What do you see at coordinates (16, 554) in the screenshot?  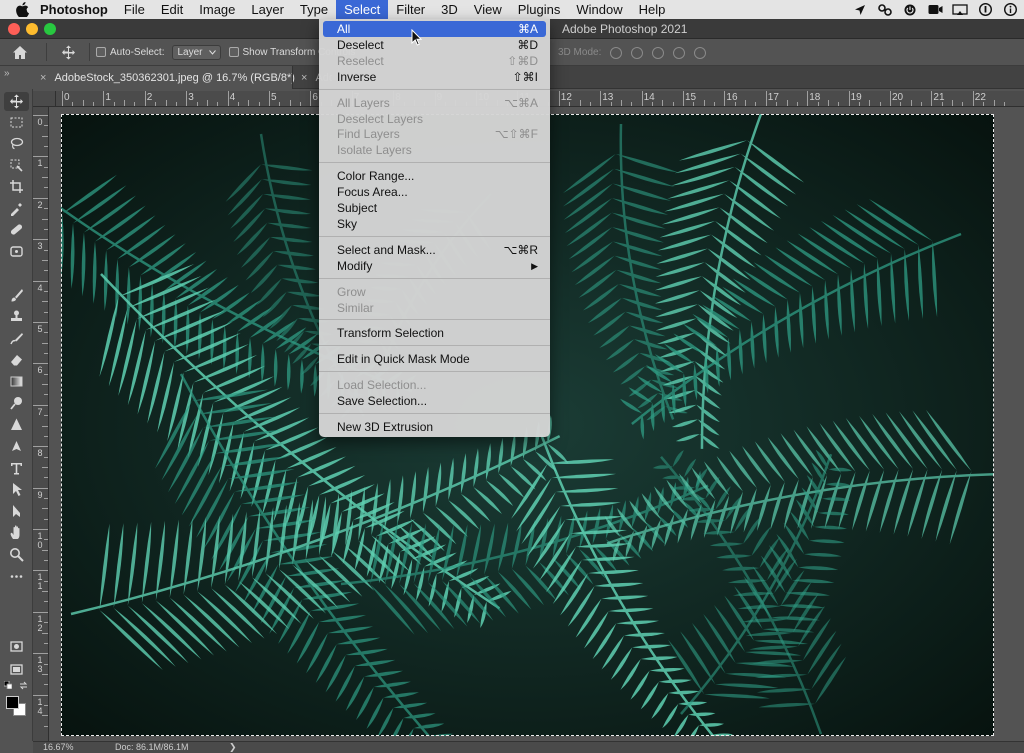 I see `zoom-tool` at bounding box center [16, 554].